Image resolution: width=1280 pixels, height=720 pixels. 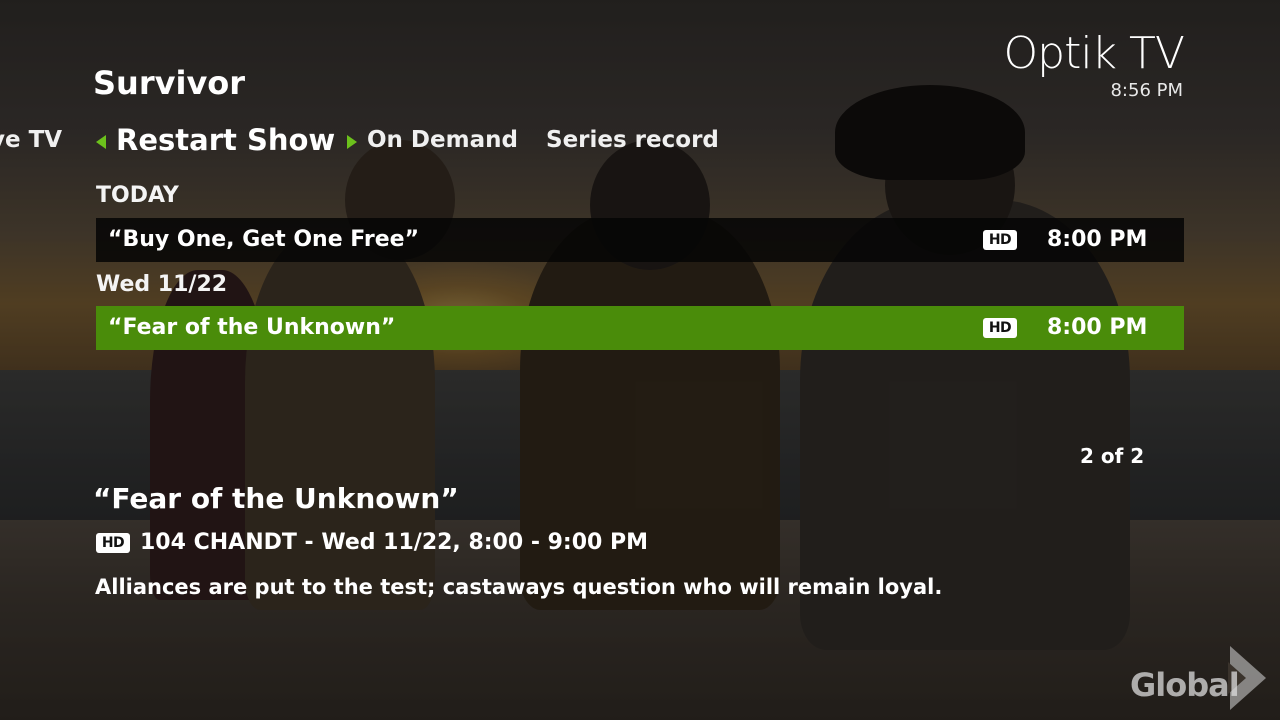 I want to click on channel-number: 104, so click(x=163, y=542).